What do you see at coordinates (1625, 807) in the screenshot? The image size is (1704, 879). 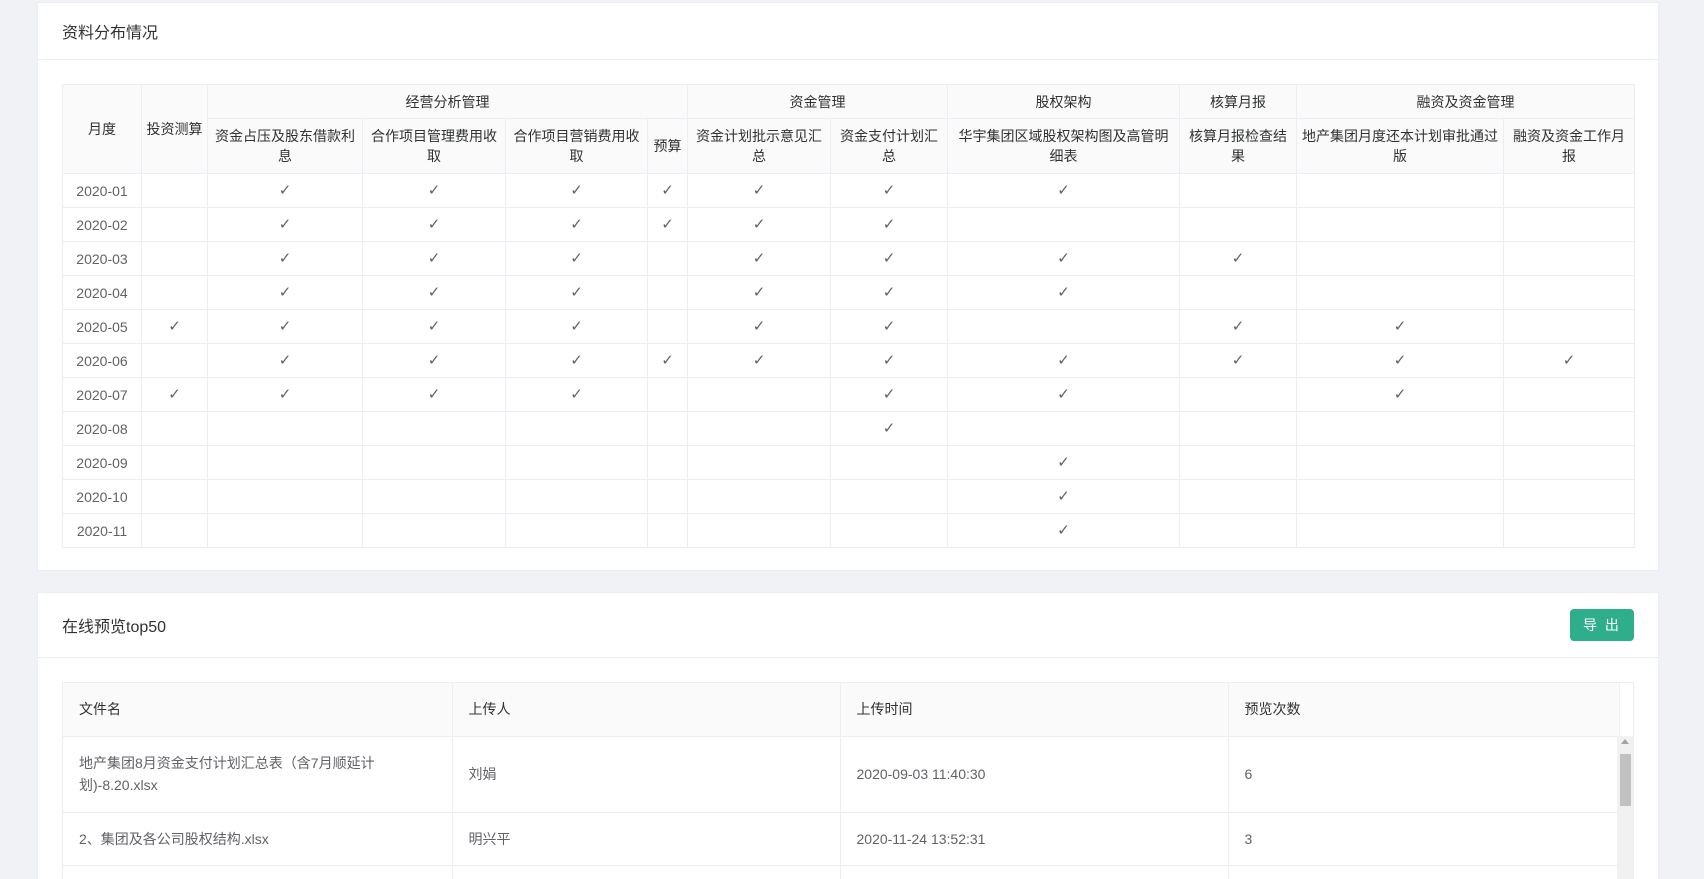 I see `vertical-scrollbar` at bounding box center [1625, 807].